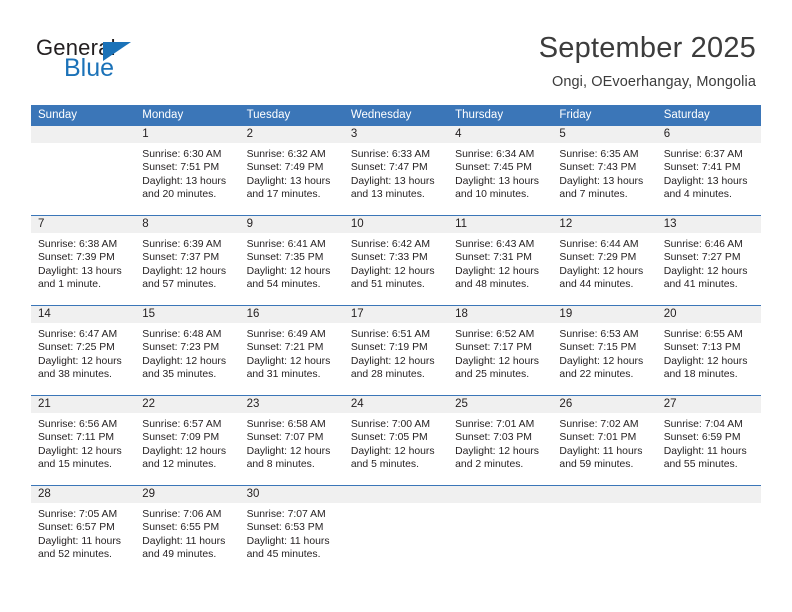 Image resolution: width=792 pixels, height=612 pixels. Describe the element at coordinates (187, 314) in the screenshot. I see `day-number: 15` at that location.